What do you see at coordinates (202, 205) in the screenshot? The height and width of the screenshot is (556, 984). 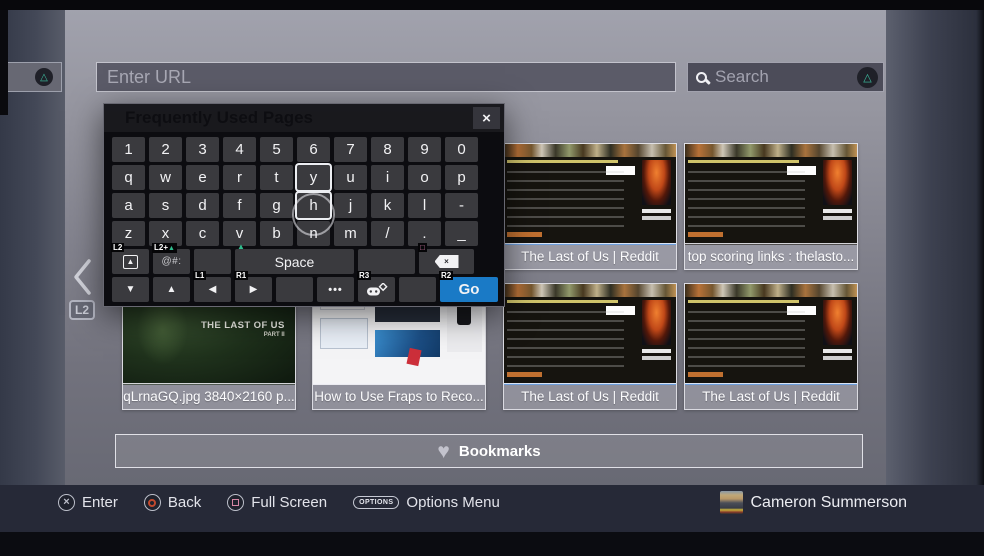 I see `key-d: d` at bounding box center [202, 205].